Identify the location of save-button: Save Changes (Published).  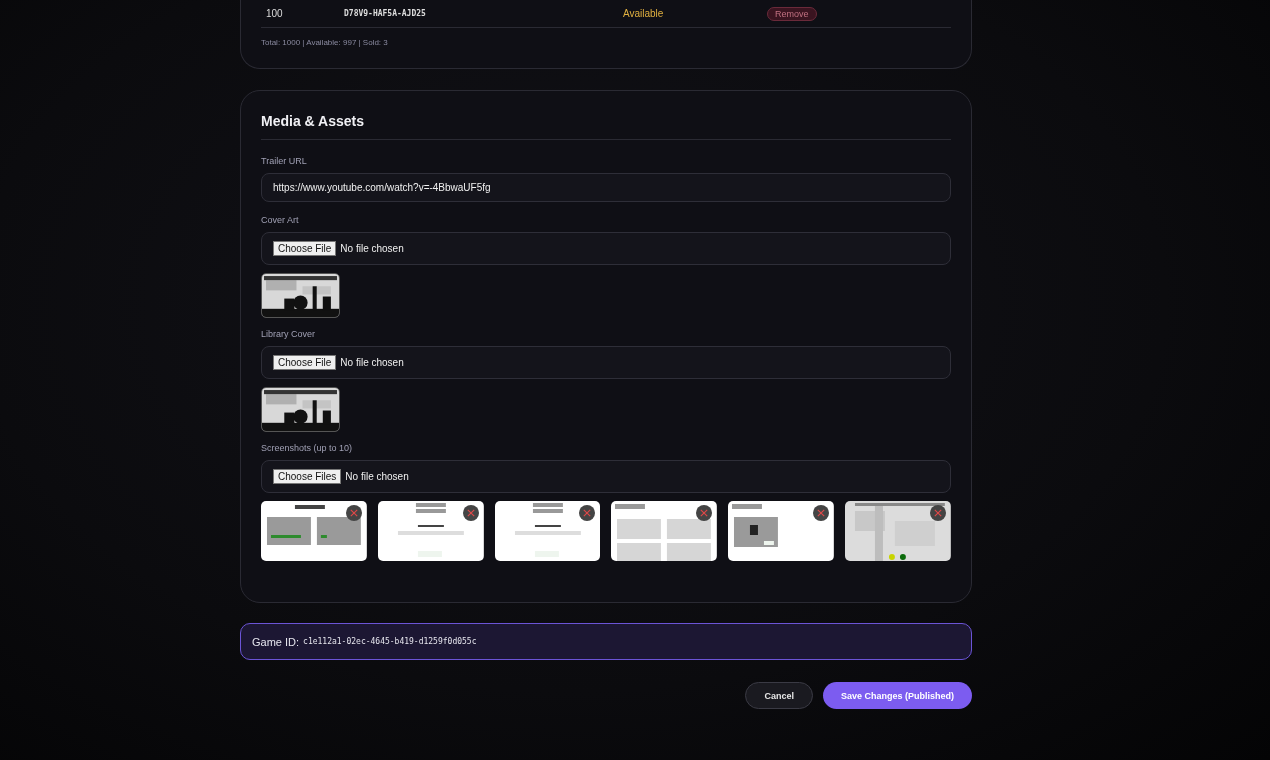
(897, 695).